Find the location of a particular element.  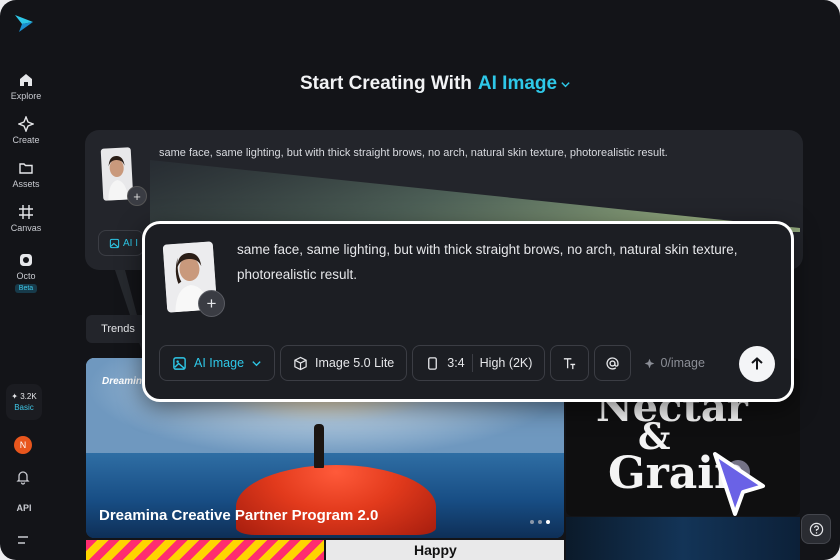

menu-icon is located at coordinates (23, 540).